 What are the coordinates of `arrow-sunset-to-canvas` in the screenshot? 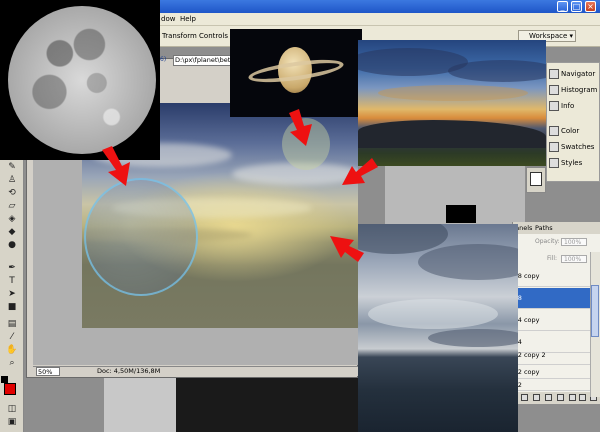 It's located at (360, 171).